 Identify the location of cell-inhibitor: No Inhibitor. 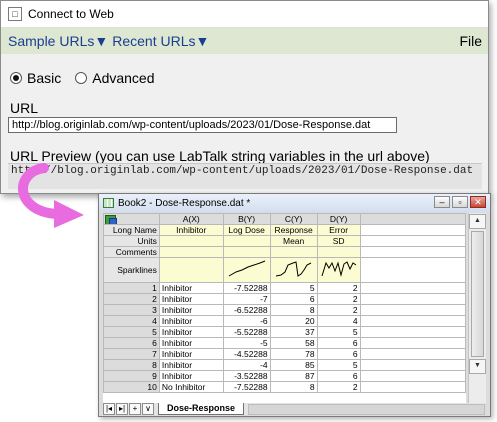
(191, 387).